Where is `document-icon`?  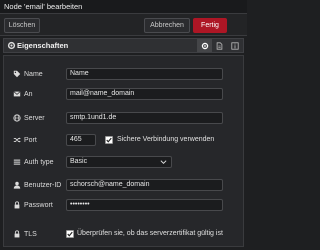 document-icon is located at coordinates (219, 45).